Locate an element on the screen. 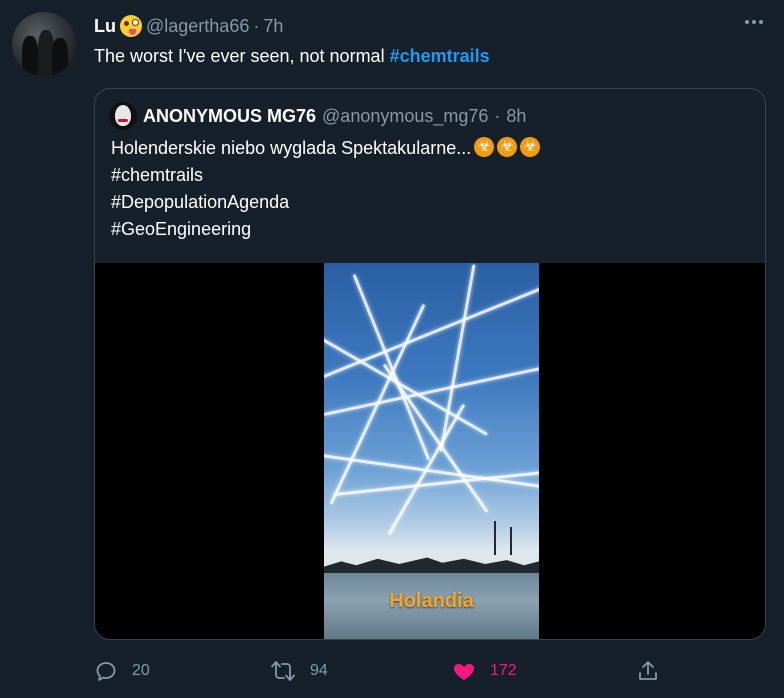 The image size is (784, 698). retweet-icon is located at coordinates (283, 671).